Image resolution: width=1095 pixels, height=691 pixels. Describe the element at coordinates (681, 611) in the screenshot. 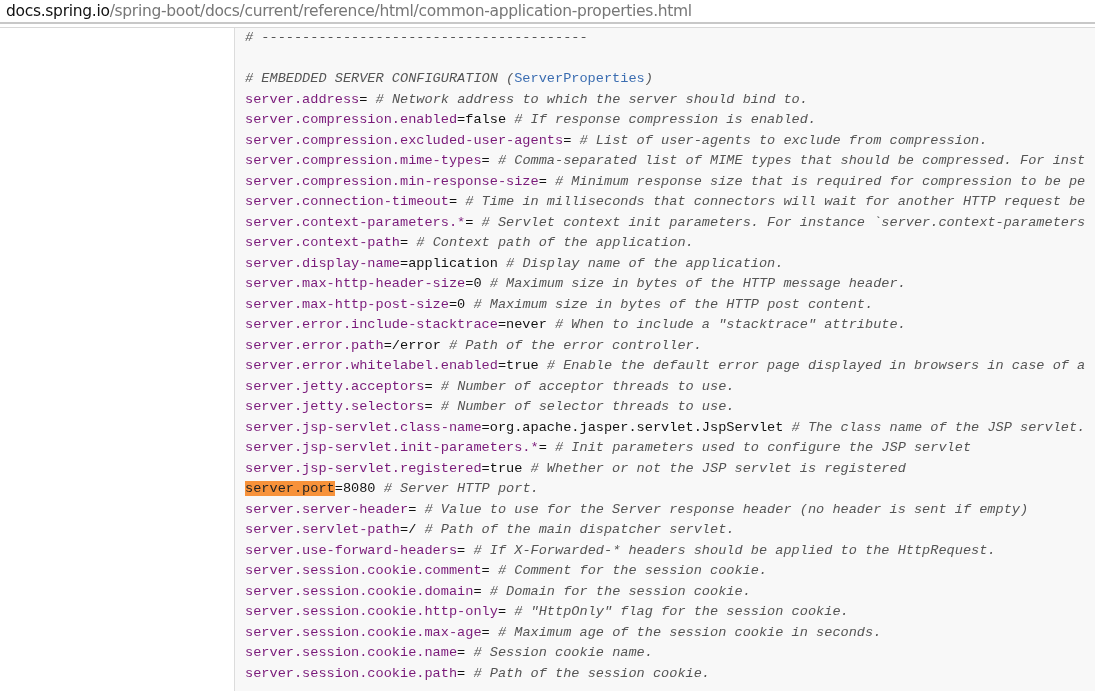

I see `comment-text: # "HttpOnly" flag for the session cookie.` at that location.